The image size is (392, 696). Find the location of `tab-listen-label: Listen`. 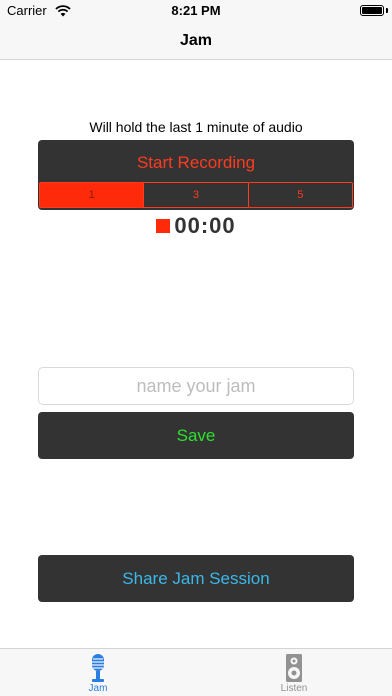

tab-listen-label: Listen is located at coordinates (294, 688).